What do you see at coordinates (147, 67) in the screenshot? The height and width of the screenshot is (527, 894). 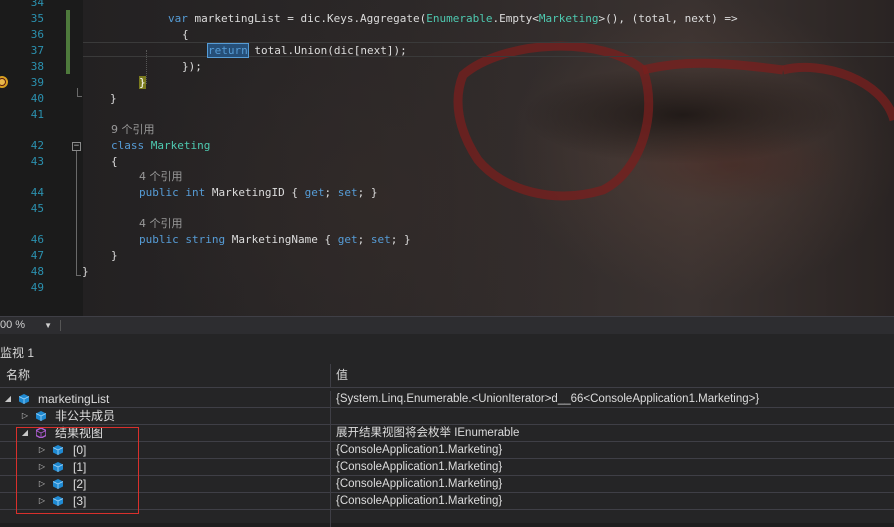 I see `indent-guide` at bounding box center [147, 67].